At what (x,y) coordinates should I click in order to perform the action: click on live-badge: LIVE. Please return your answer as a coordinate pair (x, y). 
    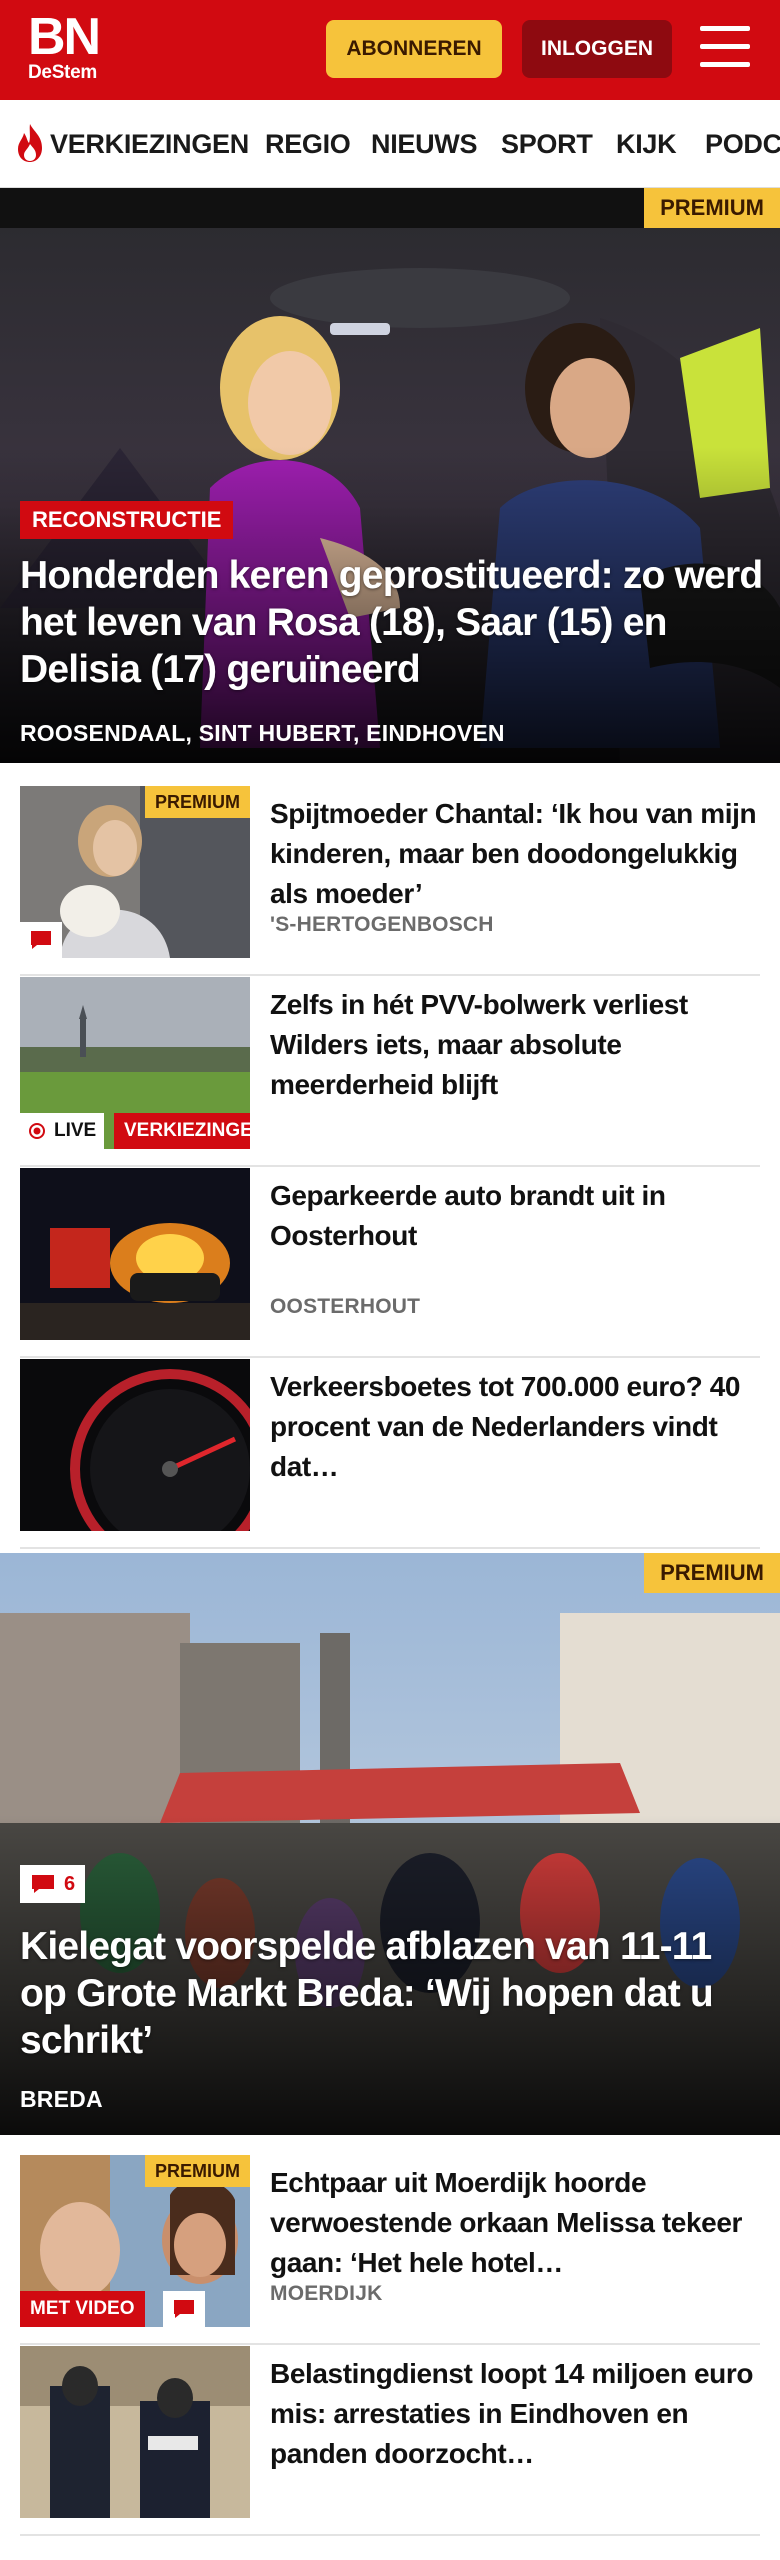
    Looking at the image, I should click on (62, 1131).